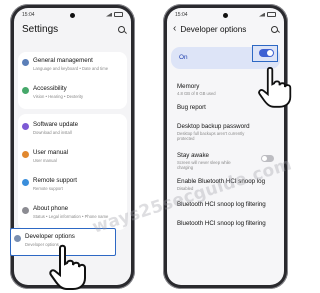  I want to click on dev-item-bluetooth-hci-snoop-log: Enable Bluetooth HCI snoop log Disabled, so click(225, 185).